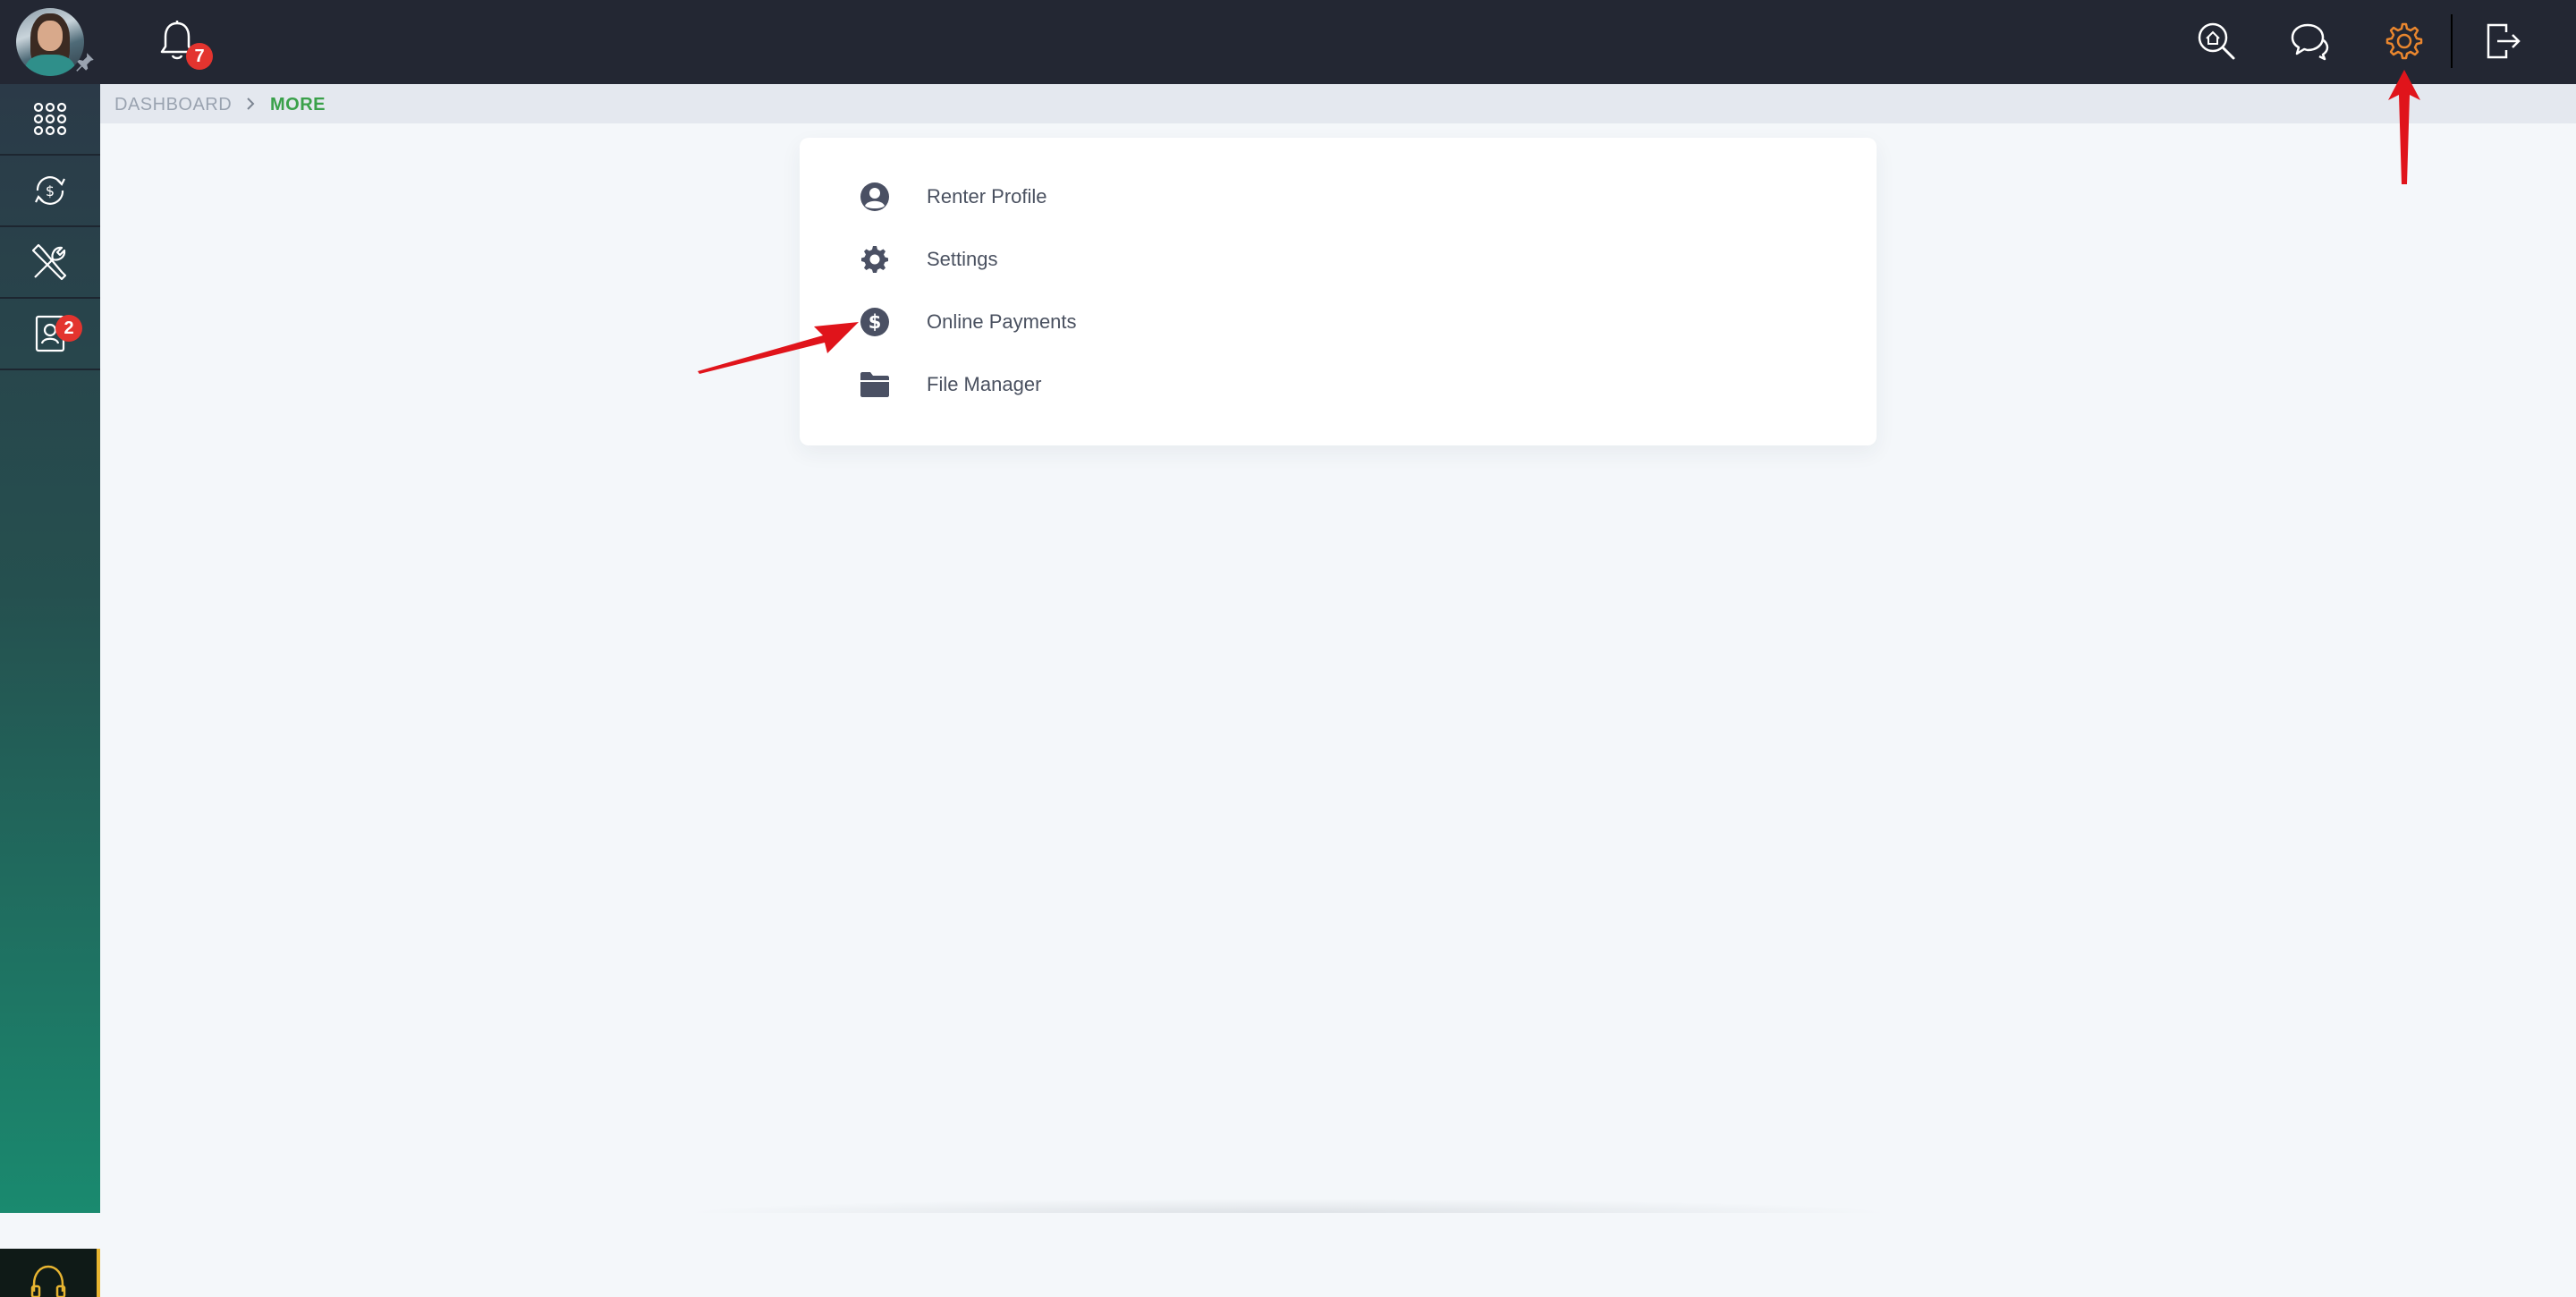 The image size is (2576, 1297). What do you see at coordinates (1002, 321) in the screenshot?
I see `menu-item-label: Online Payments` at bounding box center [1002, 321].